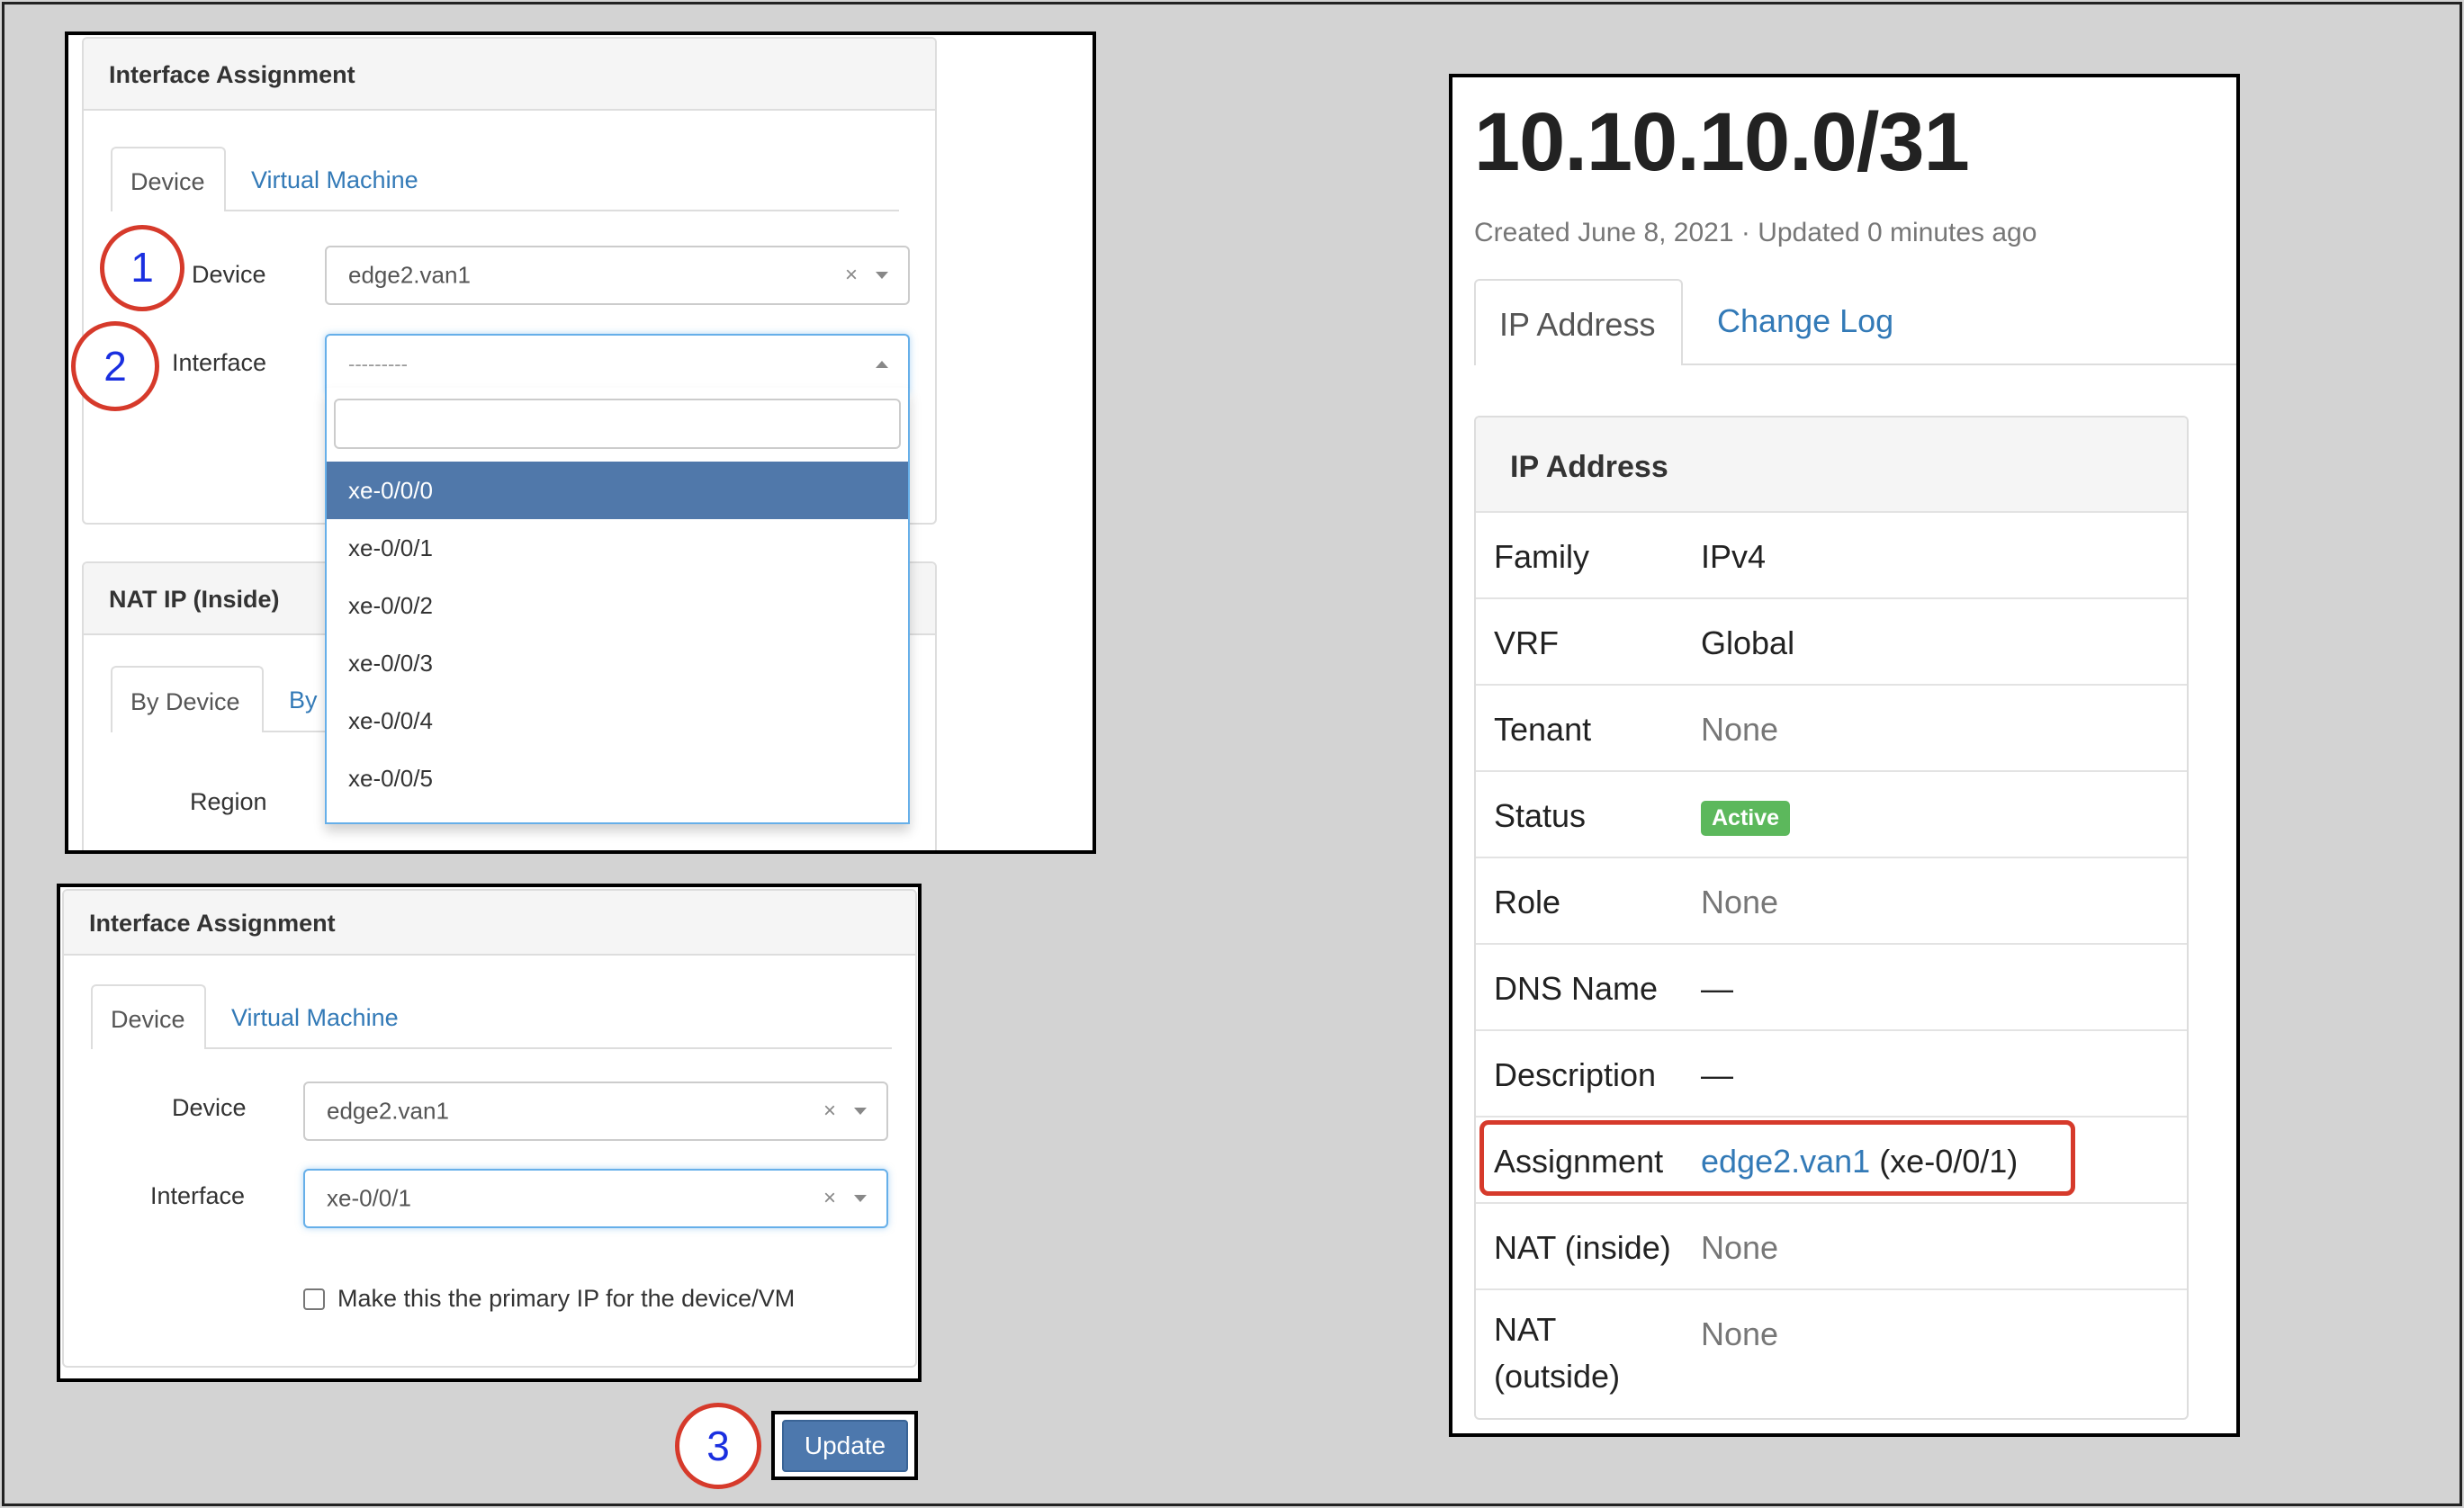 The width and height of the screenshot is (2464, 1508). Describe the element at coordinates (617, 491) in the screenshot. I see `dropdown-option: xe-0/0/0` at that location.